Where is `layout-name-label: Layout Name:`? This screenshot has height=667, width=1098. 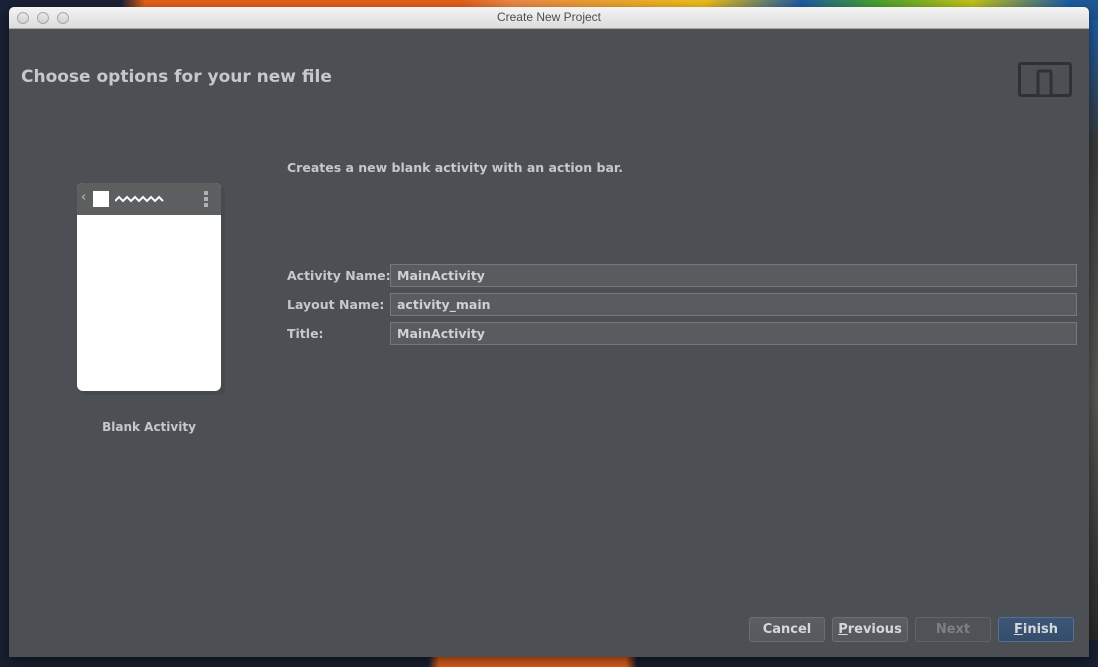
layout-name-label: Layout Name: is located at coordinates (336, 304).